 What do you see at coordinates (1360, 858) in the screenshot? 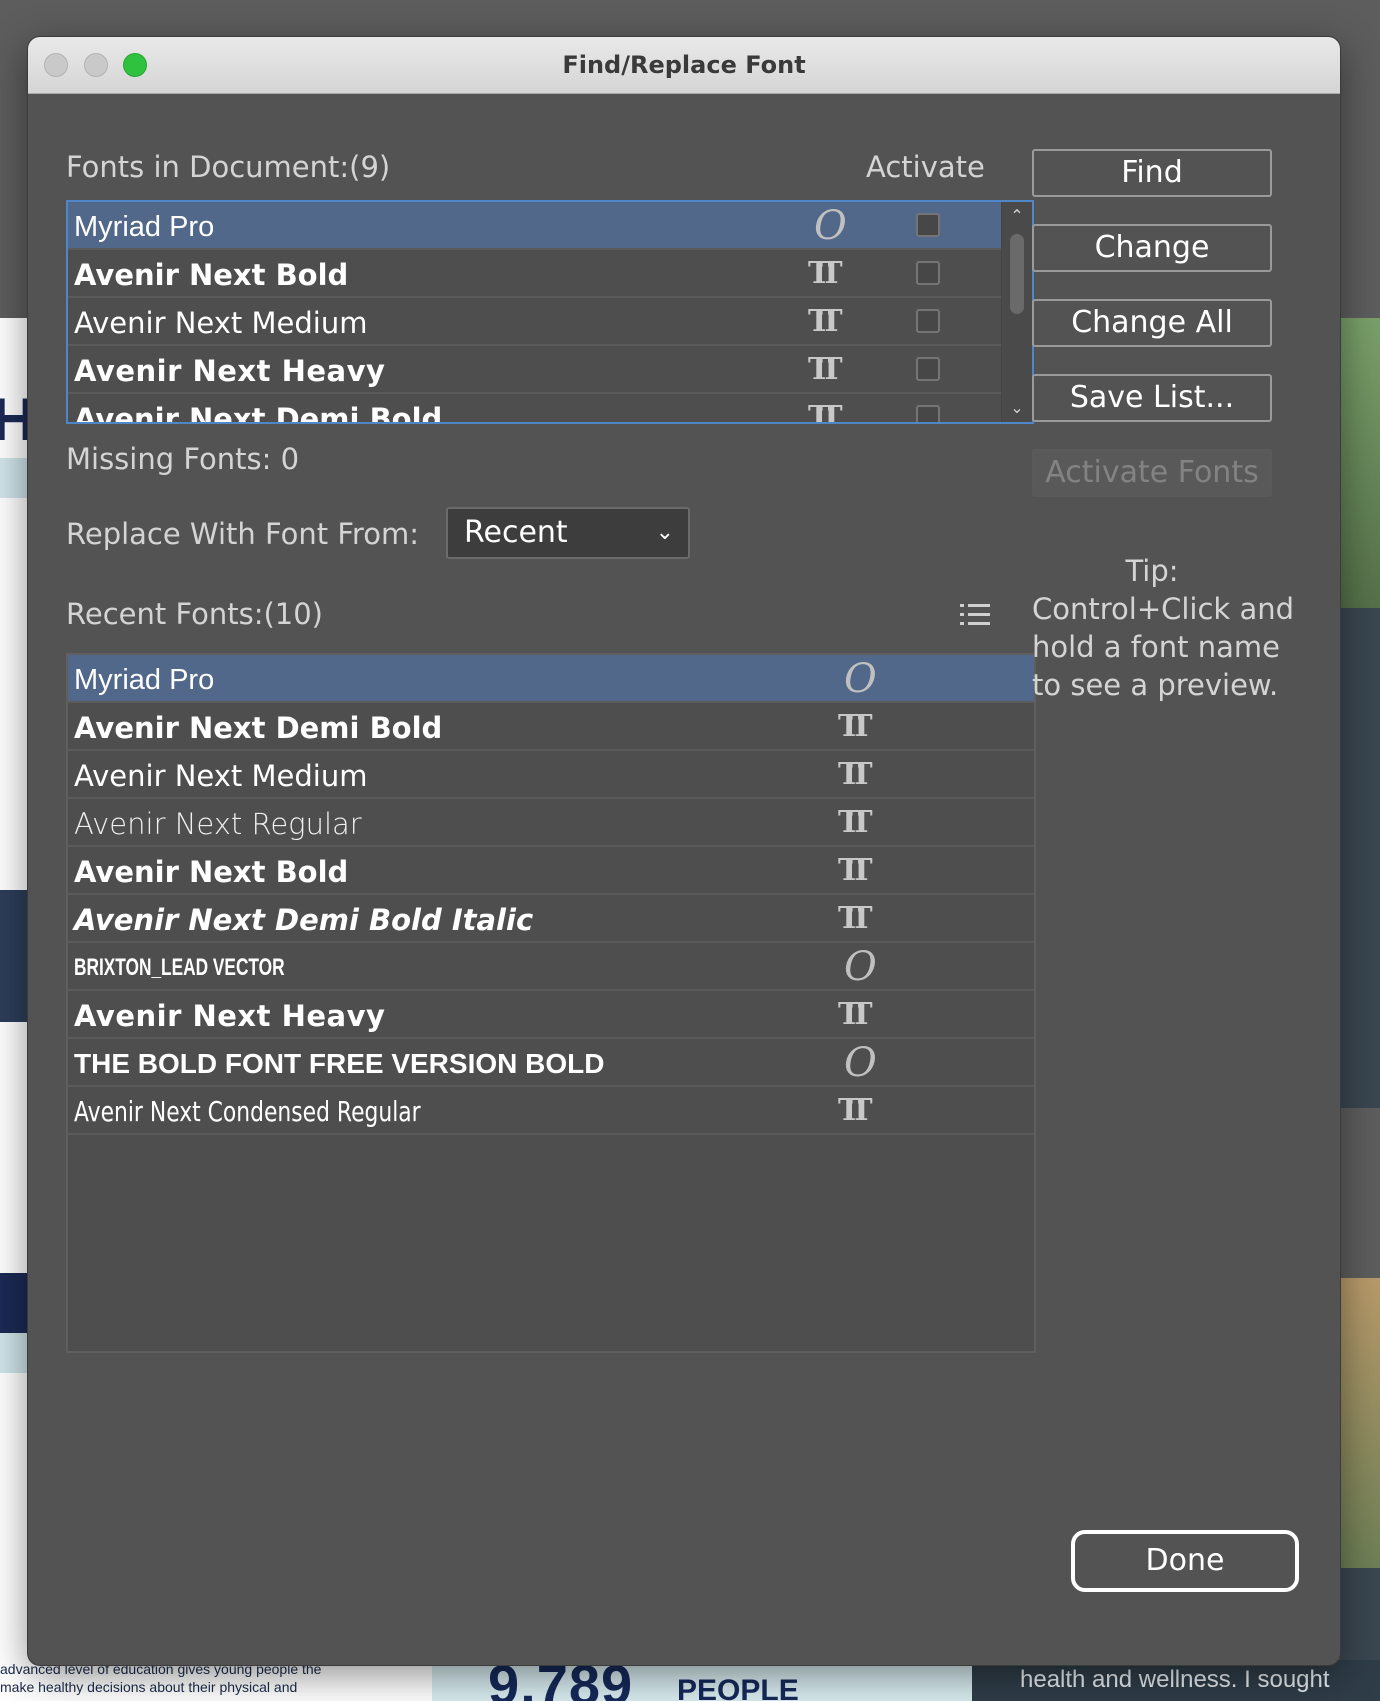
I see `background-panel-right` at bounding box center [1360, 858].